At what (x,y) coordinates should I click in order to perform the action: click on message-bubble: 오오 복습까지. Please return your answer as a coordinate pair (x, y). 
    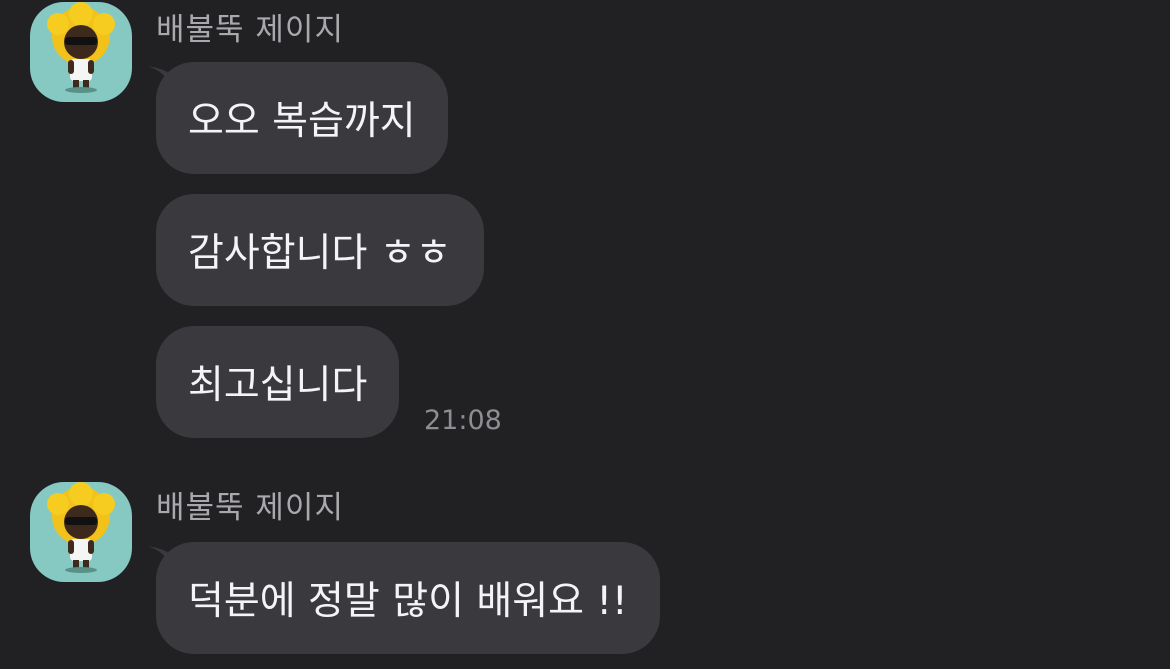
    Looking at the image, I should click on (297, 118).